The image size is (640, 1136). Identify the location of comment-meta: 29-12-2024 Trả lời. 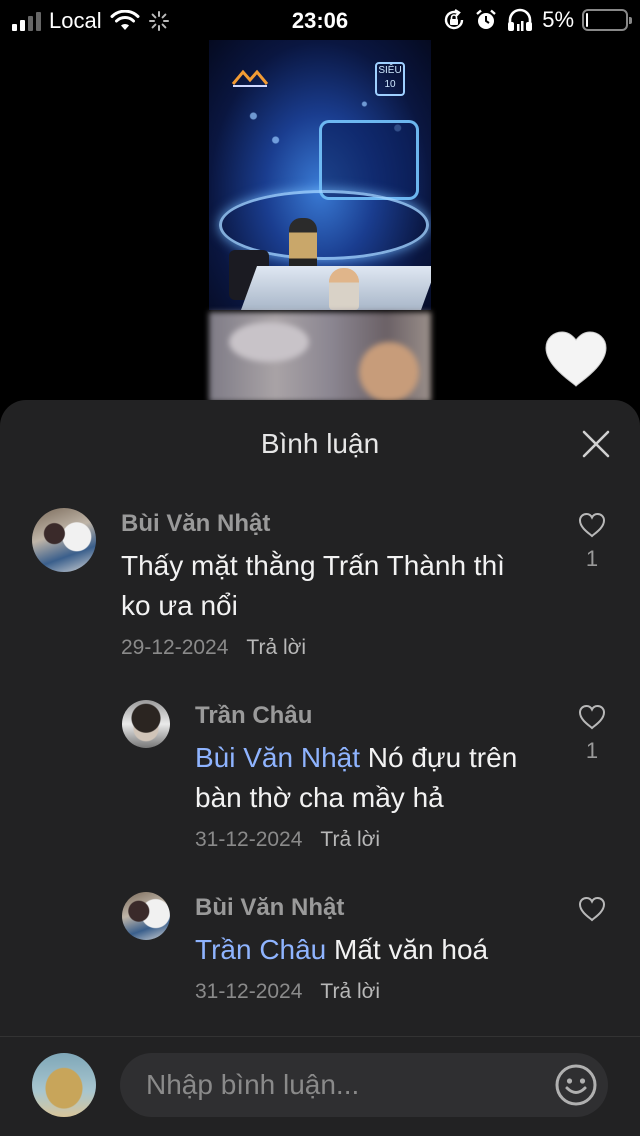
(213, 648).